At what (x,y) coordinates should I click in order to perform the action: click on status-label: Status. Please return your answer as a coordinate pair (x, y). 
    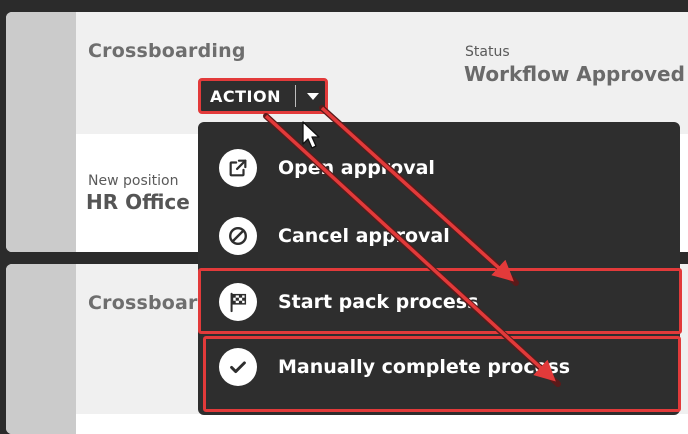
    Looking at the image, I should click on (487, 52).